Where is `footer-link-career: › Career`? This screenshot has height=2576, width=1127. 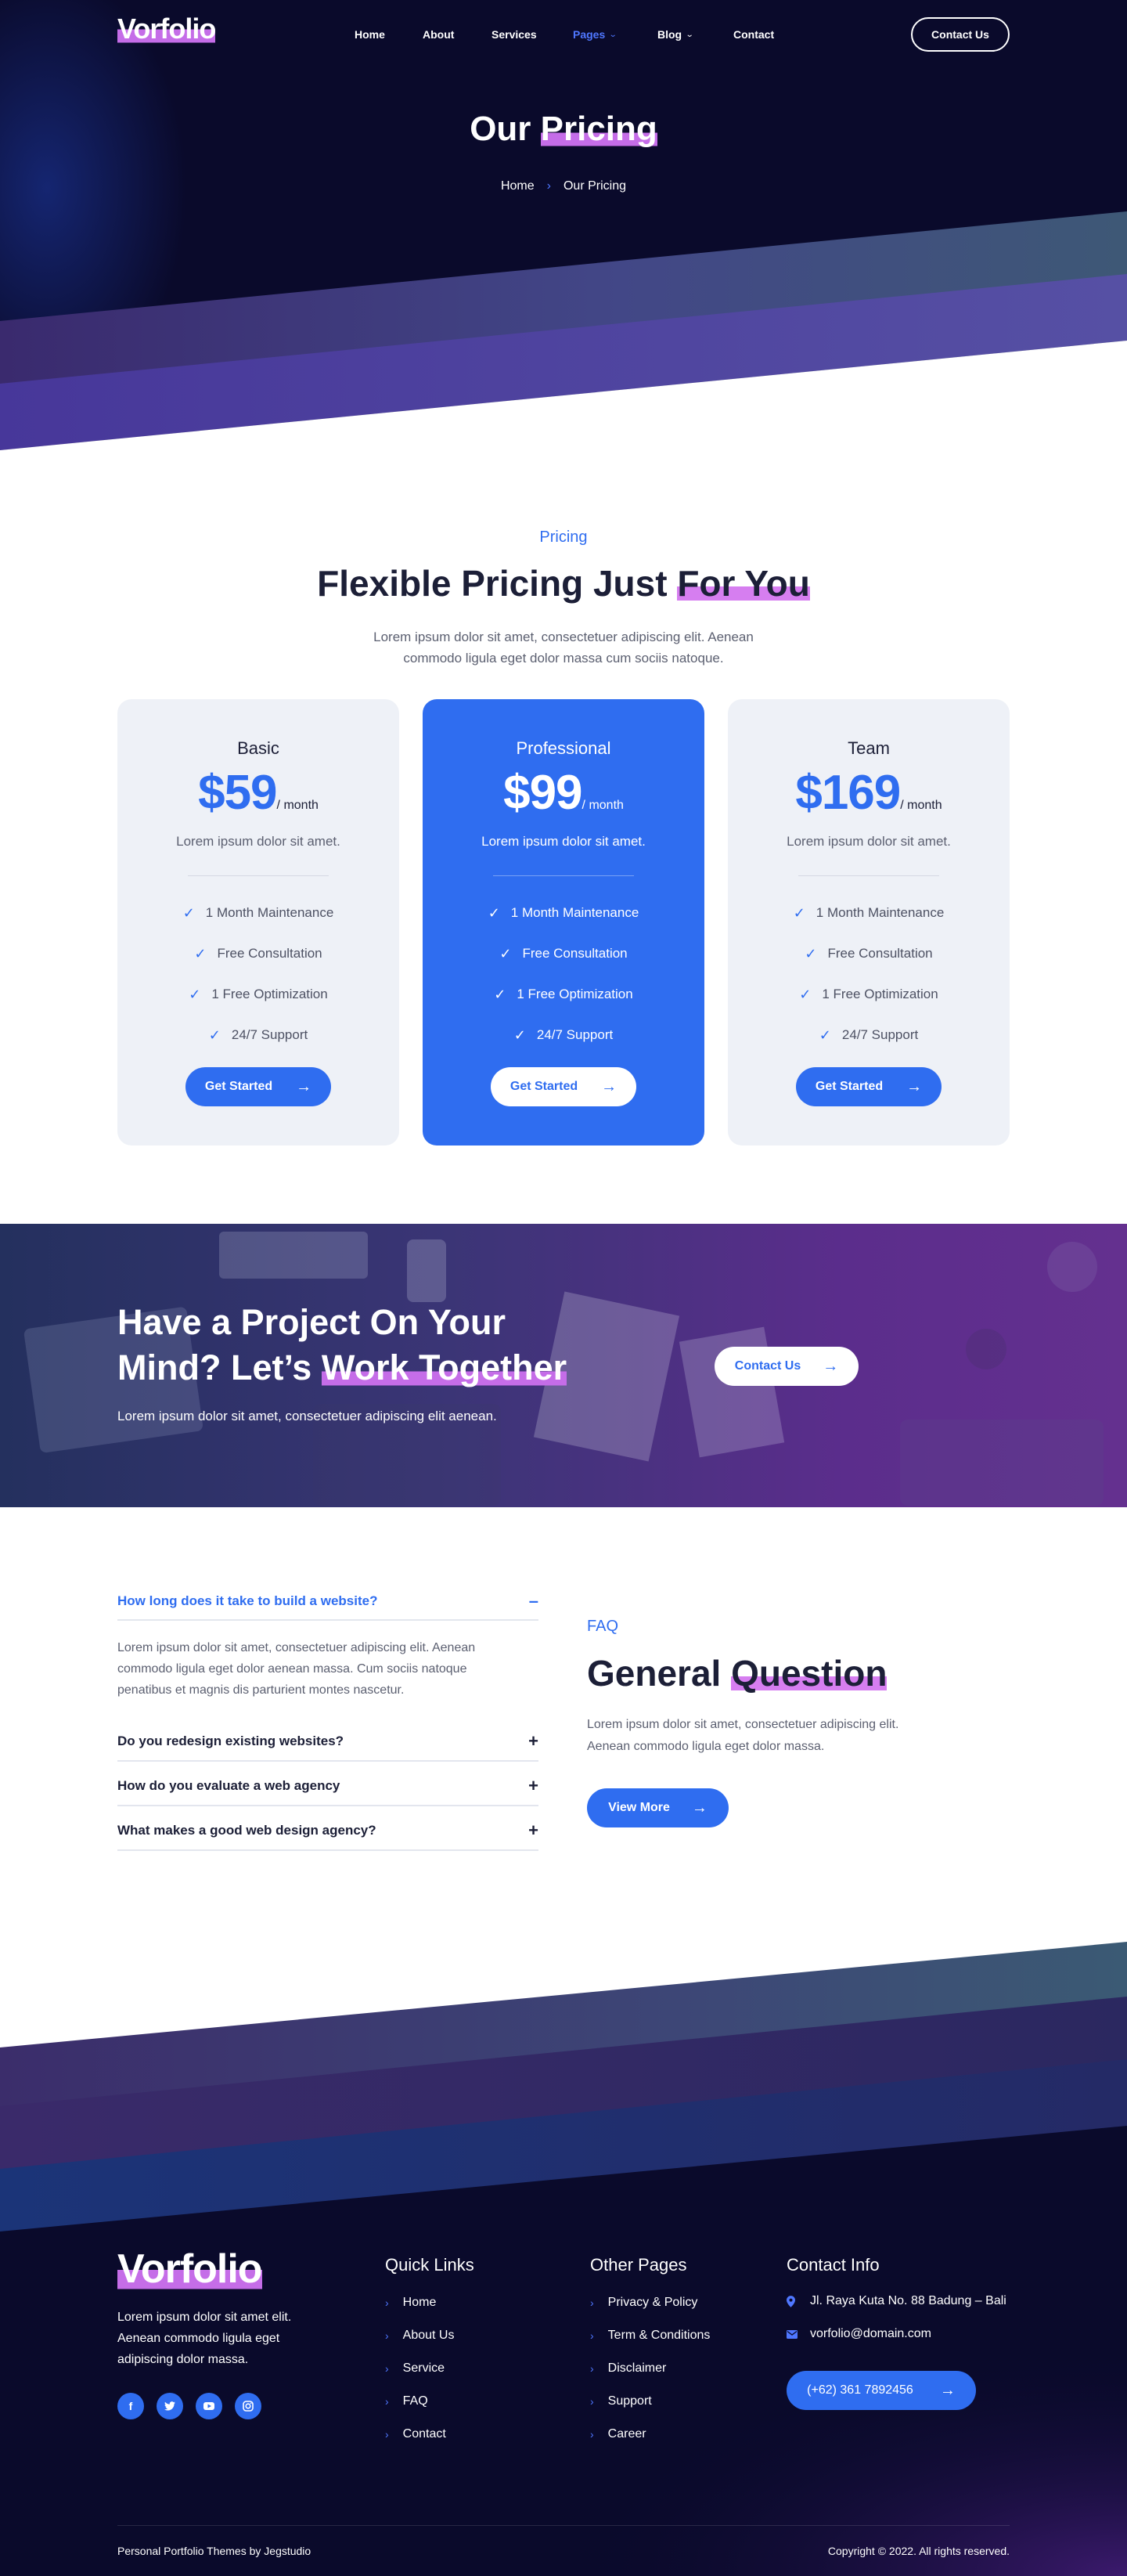 footer-link-career: › Career is located at coordinates (650, 2434).